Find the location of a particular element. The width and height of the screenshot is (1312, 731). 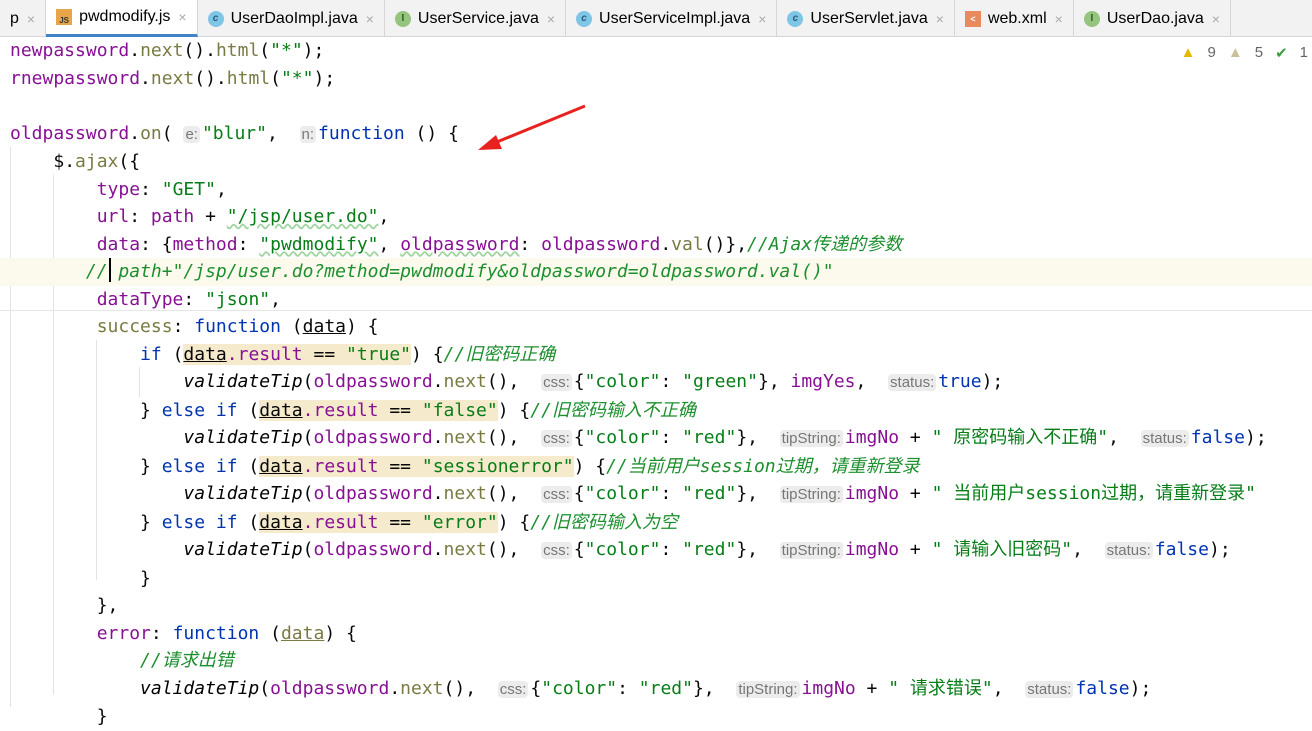

annotation-arrow is located at coordinates (532, 127).